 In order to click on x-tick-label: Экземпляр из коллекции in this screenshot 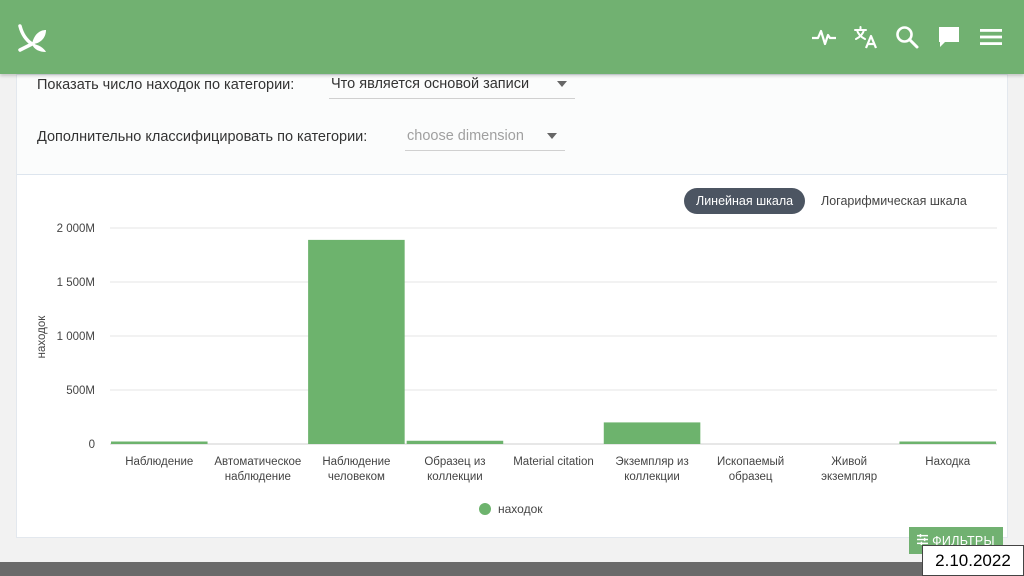, I will do `click(651, 469)`.